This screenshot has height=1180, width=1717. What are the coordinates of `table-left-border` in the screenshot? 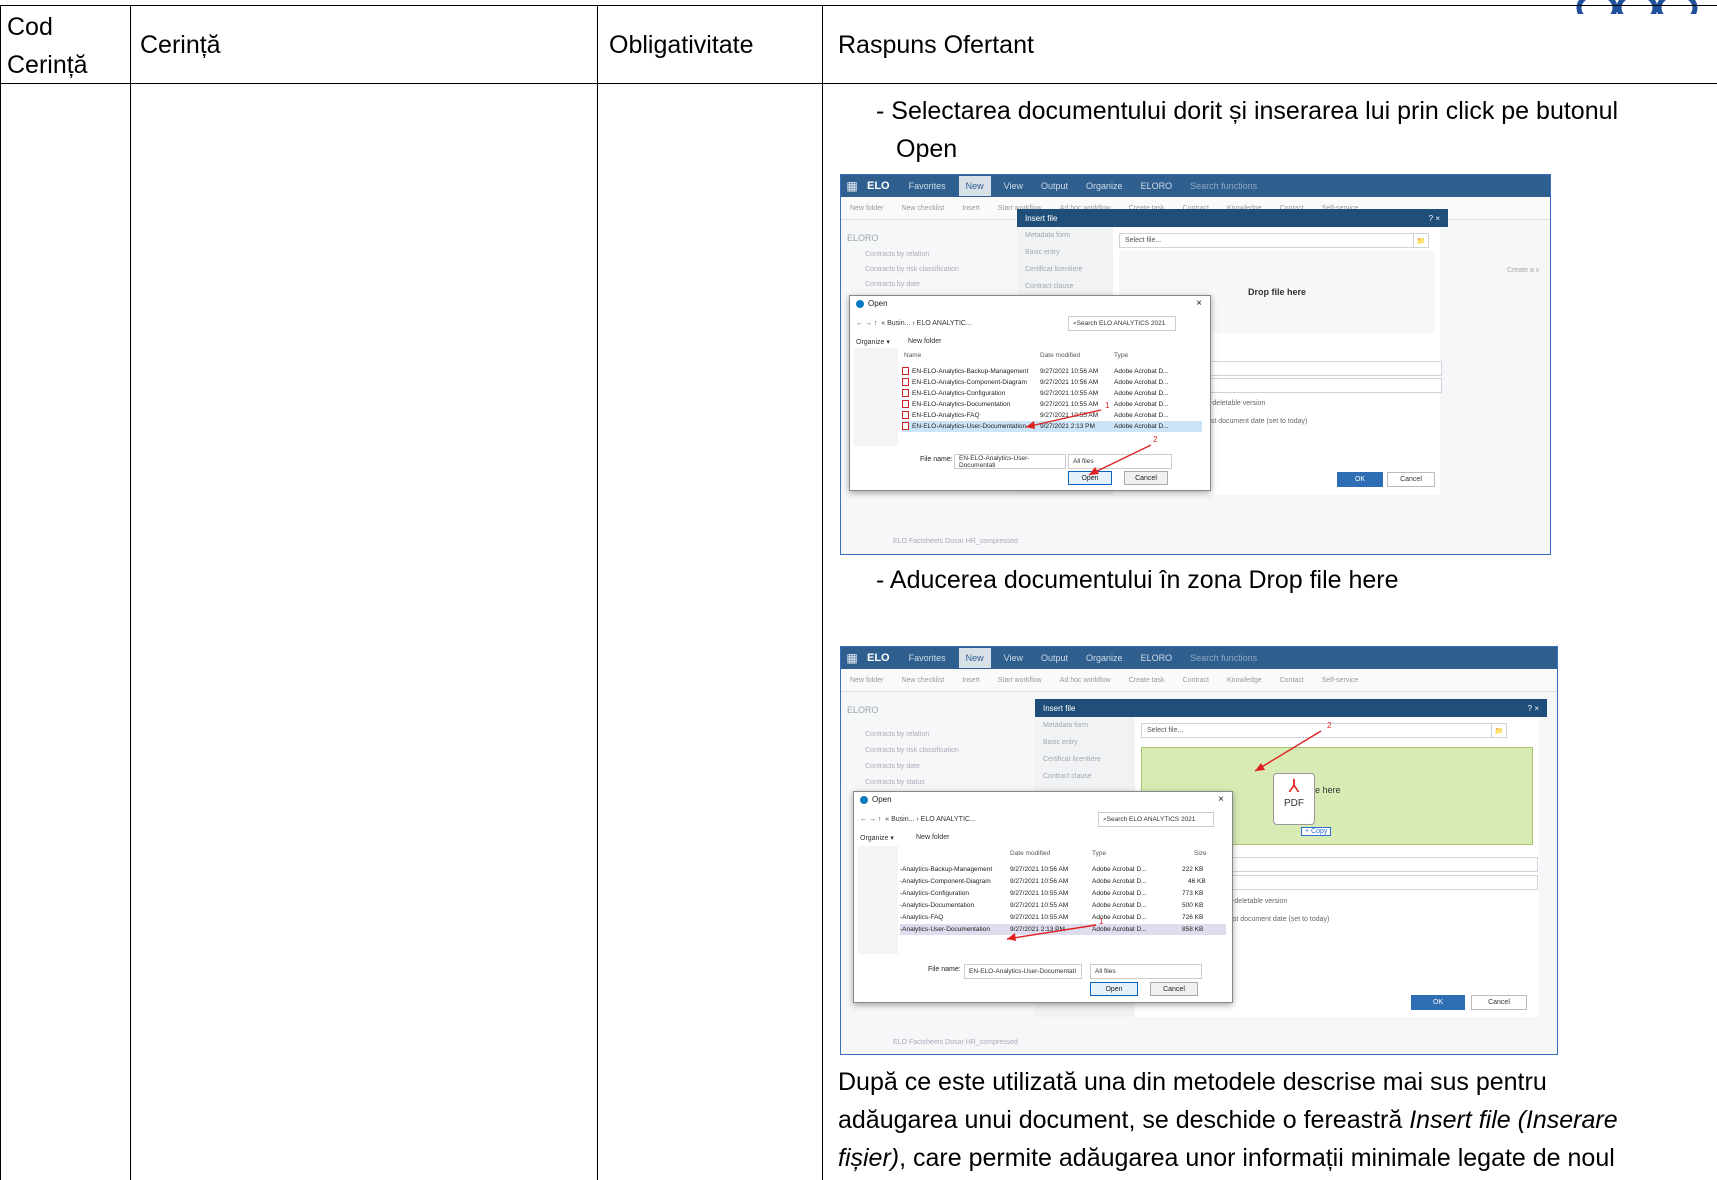 It's located at (0, 592).